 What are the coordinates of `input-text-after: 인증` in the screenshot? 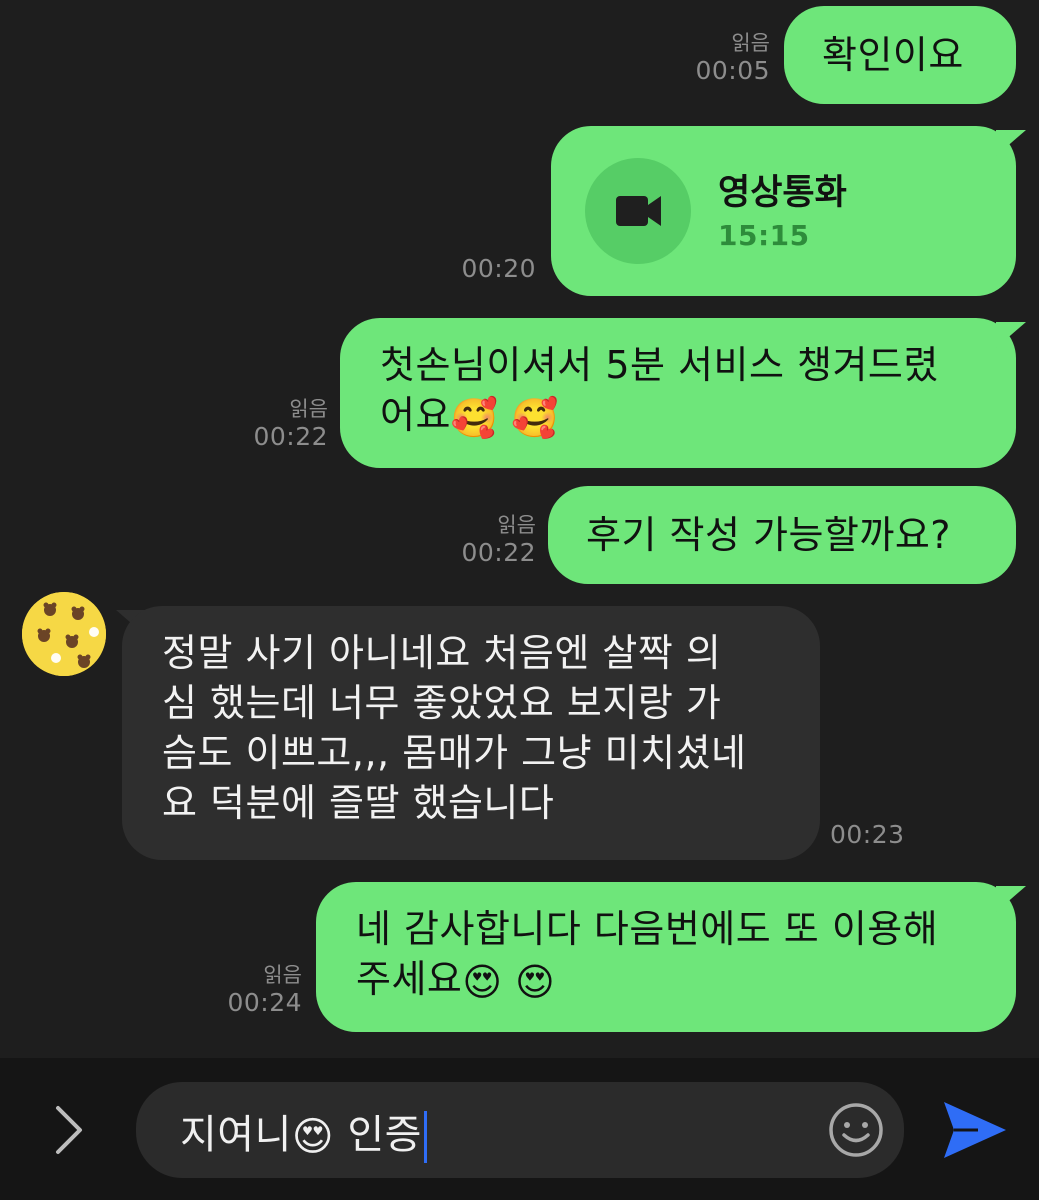 It's located at (384, 1135).